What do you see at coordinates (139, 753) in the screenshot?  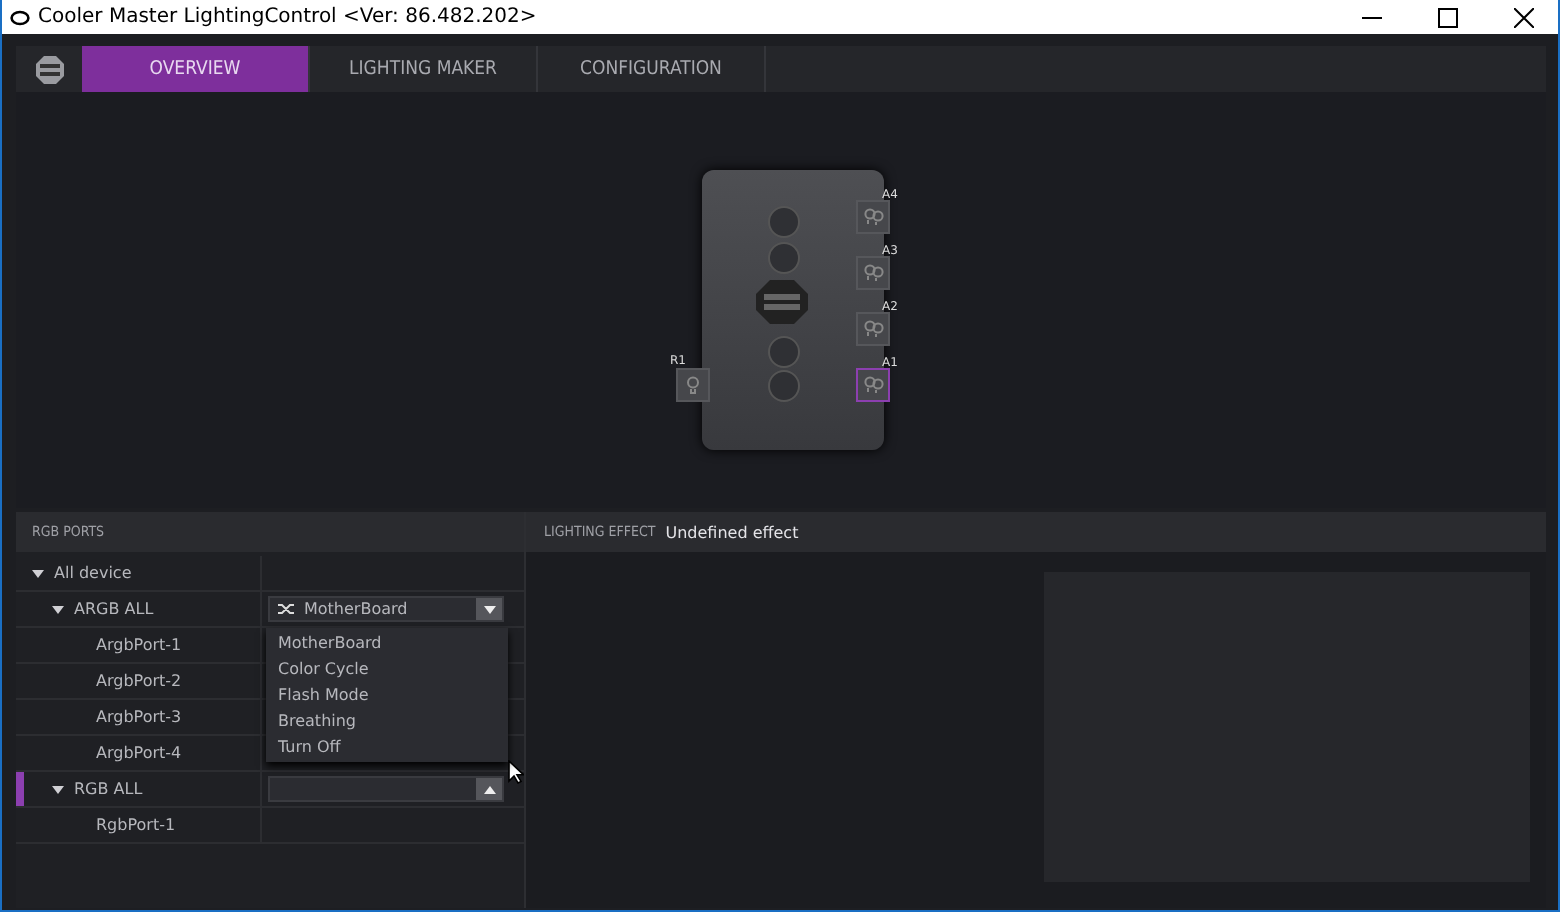 I see `tree-item: ArgbPort-4` at bounding box center [139, 753].